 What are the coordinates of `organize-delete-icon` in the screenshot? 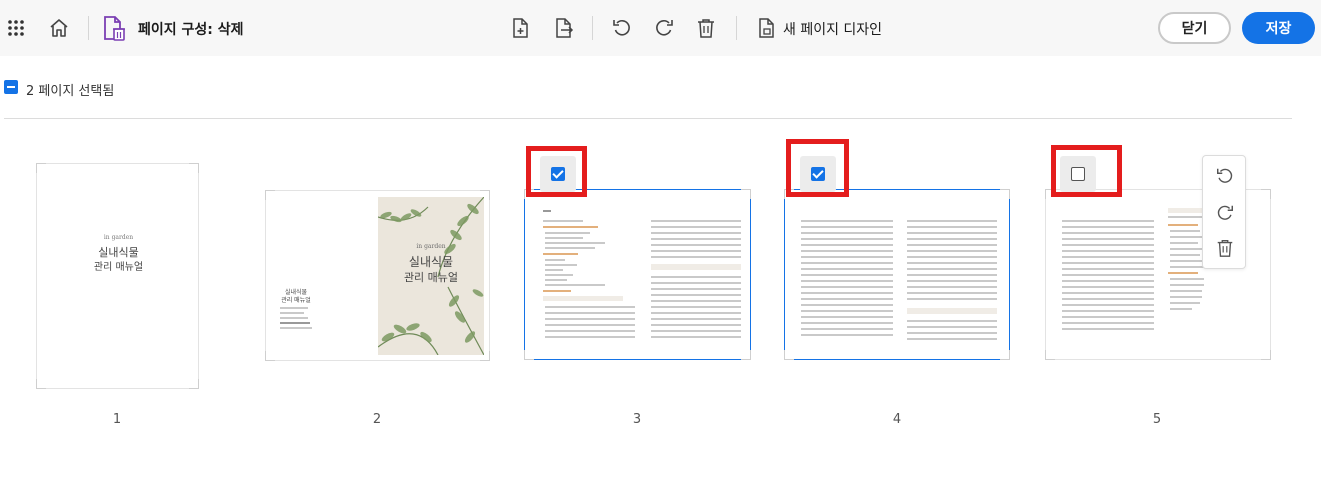 It's located at (115, 29).